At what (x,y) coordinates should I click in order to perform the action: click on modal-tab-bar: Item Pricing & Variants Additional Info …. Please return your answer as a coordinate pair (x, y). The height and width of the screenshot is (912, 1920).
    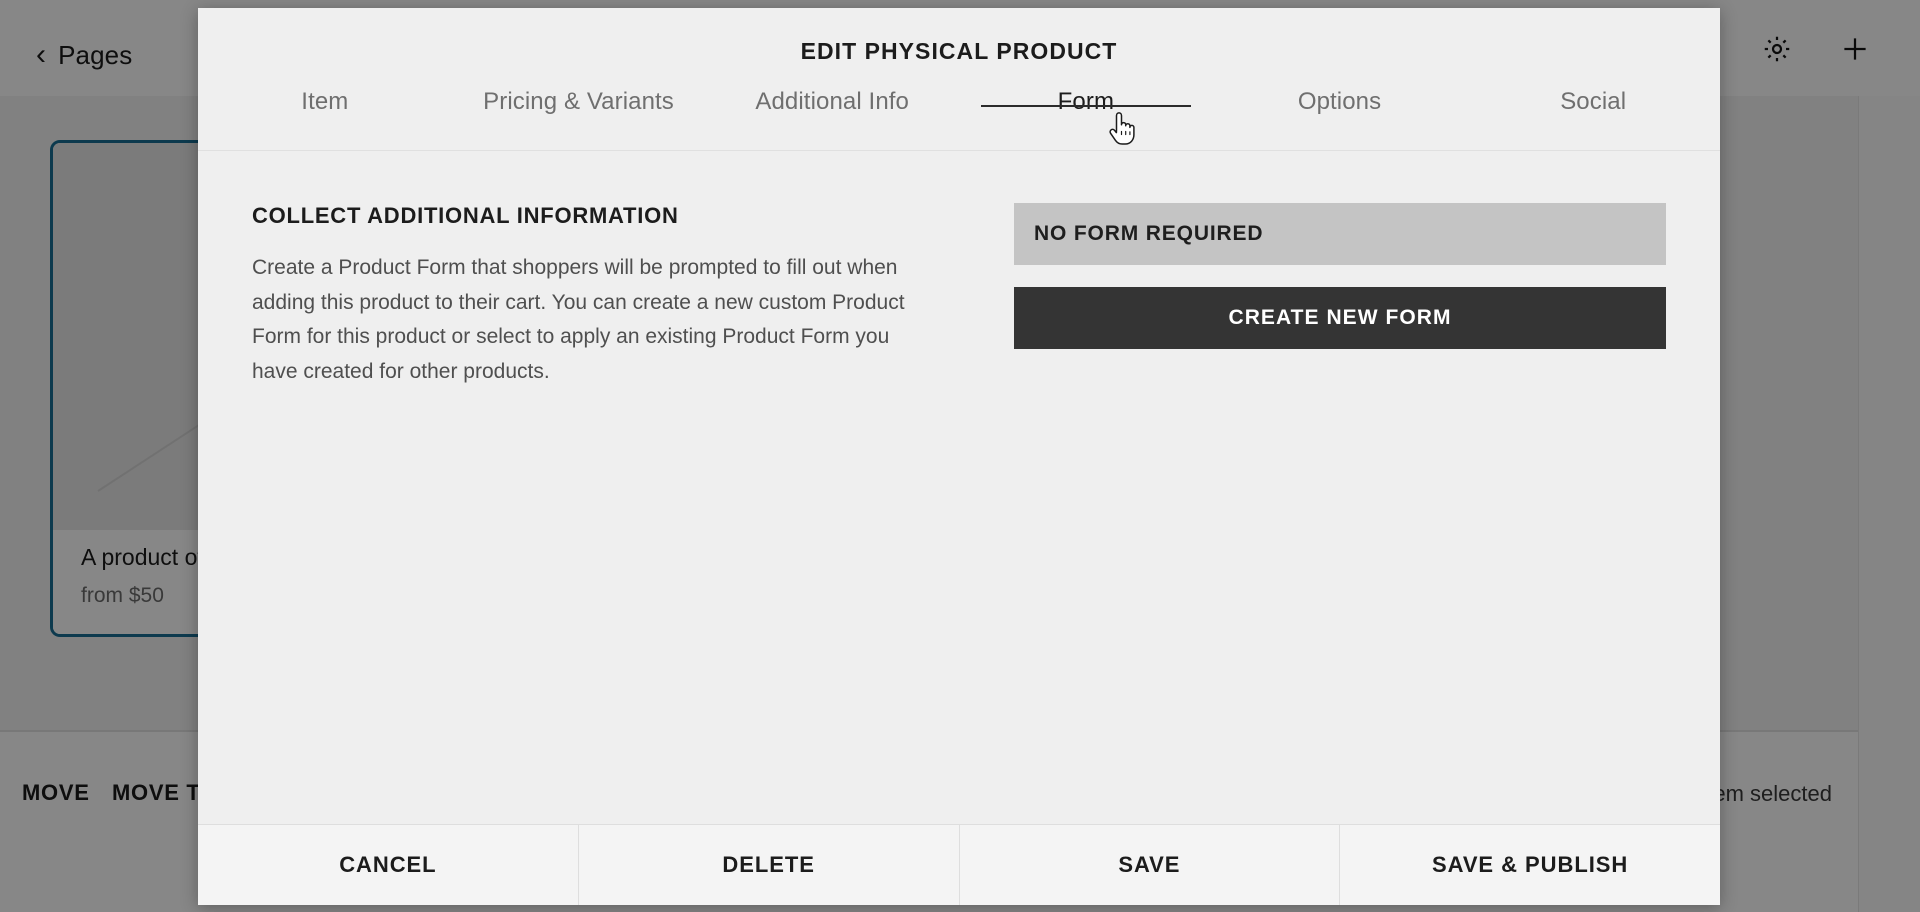
    Looking at the image, I should click on (959, 115).